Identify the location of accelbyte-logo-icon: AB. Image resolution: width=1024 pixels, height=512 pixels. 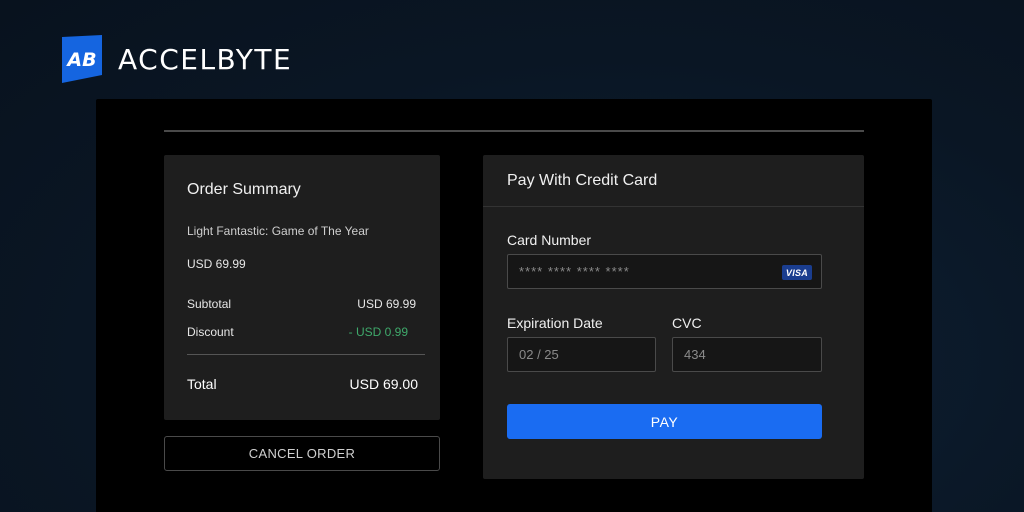
(82, 59).